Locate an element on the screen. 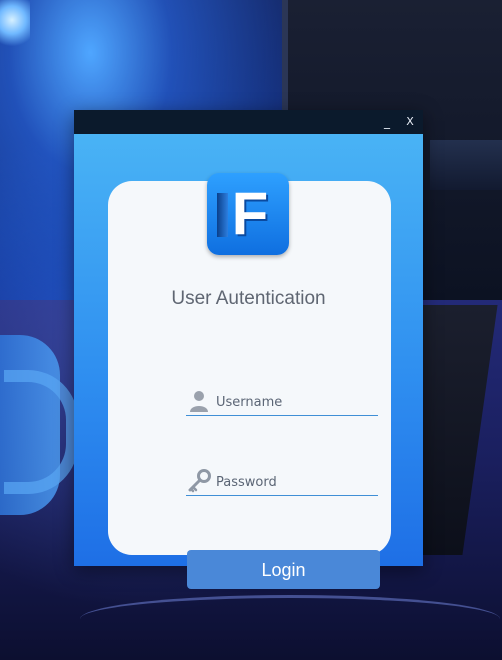 The width and height of the screenshot is (502, 660). minimize-button: _ is located at coordinates (387, 122).